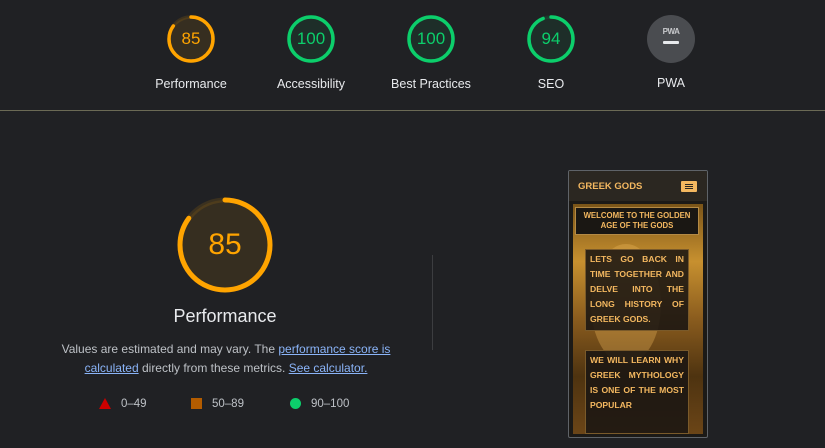  I want to click on pwa-badge-text: PWA, so click(671, 31).